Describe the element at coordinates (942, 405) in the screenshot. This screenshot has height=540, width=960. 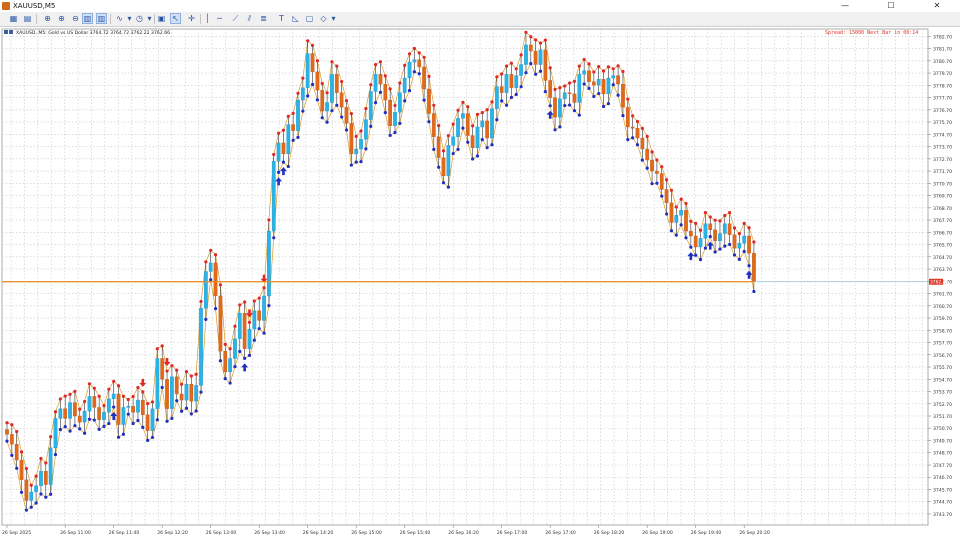
I see `y-tick-label: 3752.70` at that location.